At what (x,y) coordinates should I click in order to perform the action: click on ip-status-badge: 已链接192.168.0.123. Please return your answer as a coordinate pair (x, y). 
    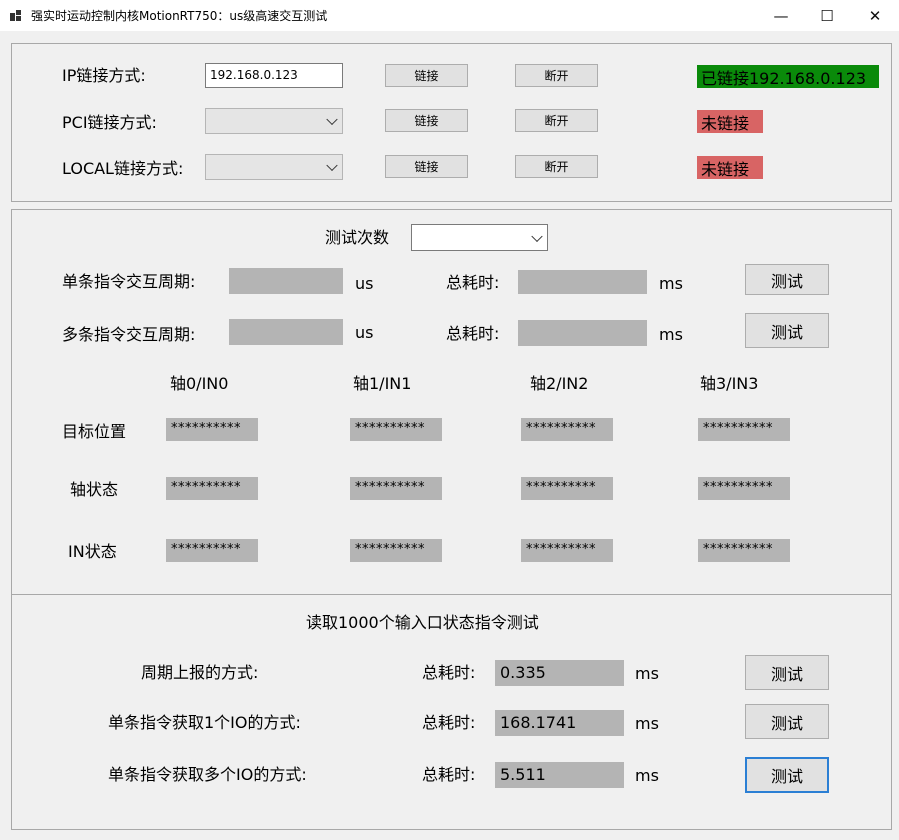
    Looking at the image, I should click on (788, 76).